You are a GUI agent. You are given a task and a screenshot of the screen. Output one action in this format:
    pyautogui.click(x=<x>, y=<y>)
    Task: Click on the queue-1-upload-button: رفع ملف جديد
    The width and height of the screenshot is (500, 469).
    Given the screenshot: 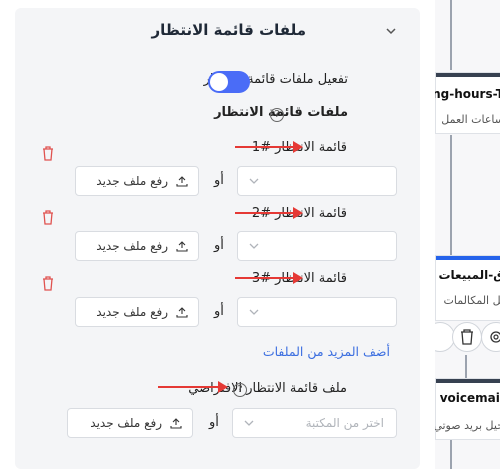 What is the action you would take?
    pyautogui.click(x=137, y=181)
    